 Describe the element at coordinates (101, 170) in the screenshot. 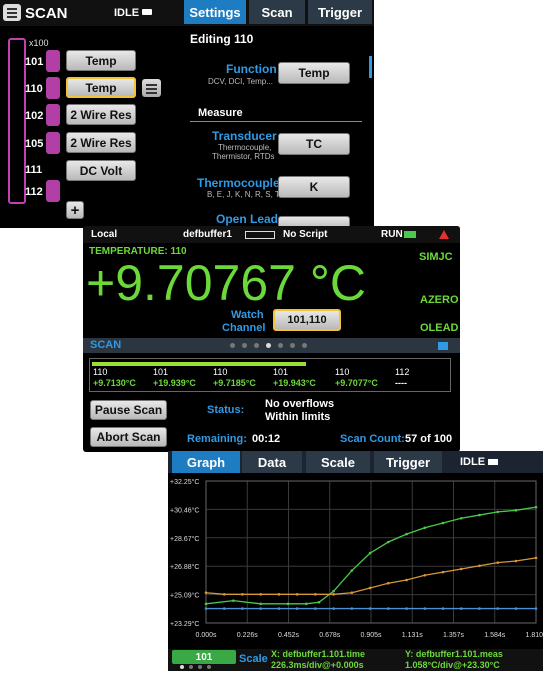

I see `channel-111-button: DC Volt` at that location.